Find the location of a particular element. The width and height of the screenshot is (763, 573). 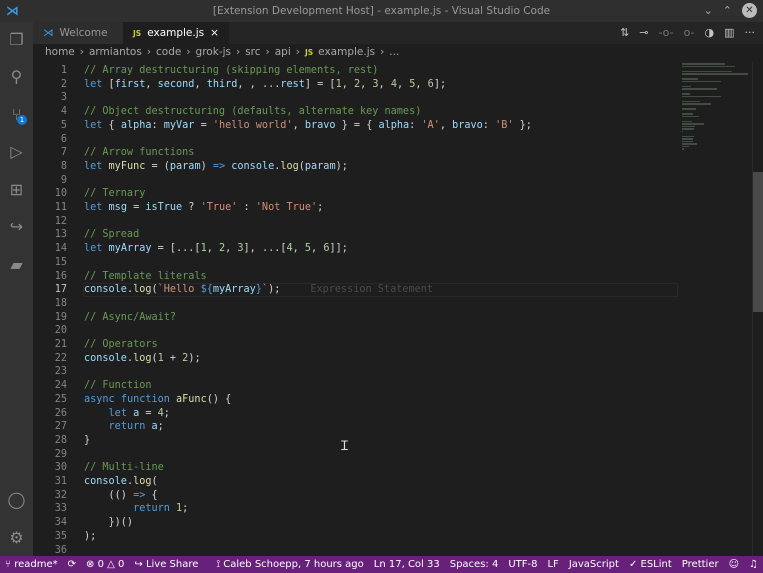

source-control-icon: ⑂ 1 is located at coordinates (16, 114).